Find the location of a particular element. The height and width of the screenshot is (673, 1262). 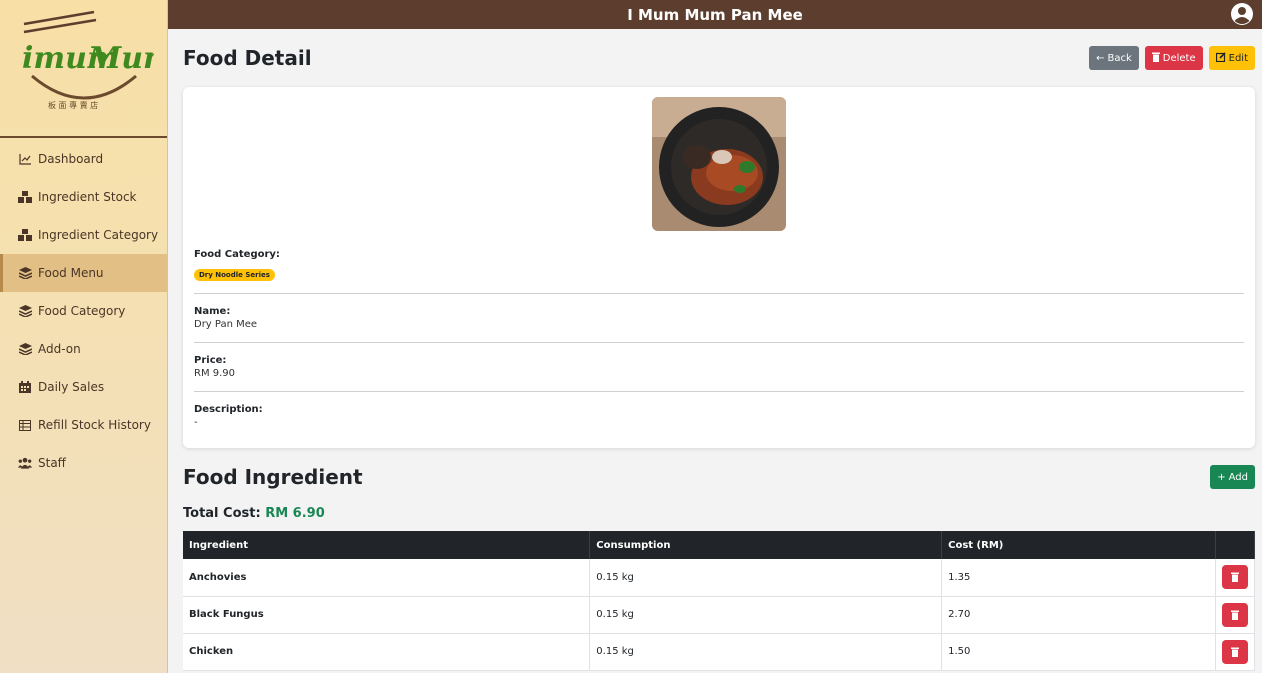

price-label: Price: is located at coordinates (210, 360).